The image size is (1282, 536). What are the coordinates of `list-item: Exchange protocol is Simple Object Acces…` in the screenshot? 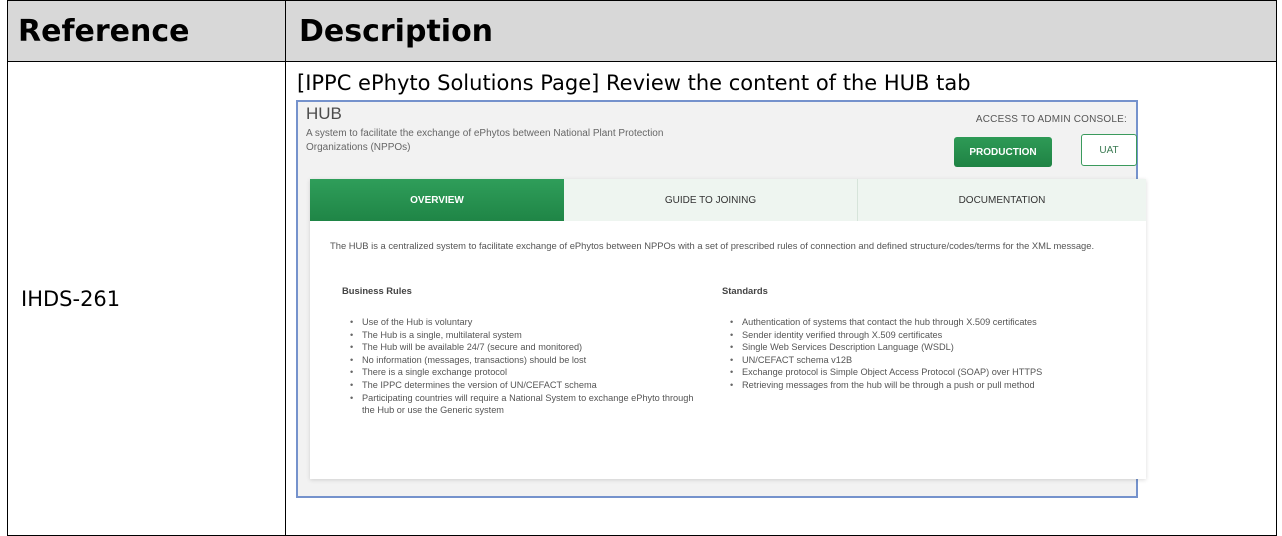 It's located at (908, 372).